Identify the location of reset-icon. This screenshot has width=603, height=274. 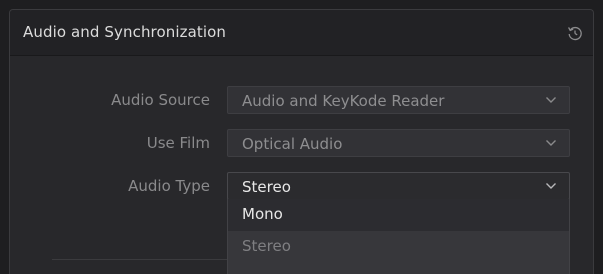
(575, 33).